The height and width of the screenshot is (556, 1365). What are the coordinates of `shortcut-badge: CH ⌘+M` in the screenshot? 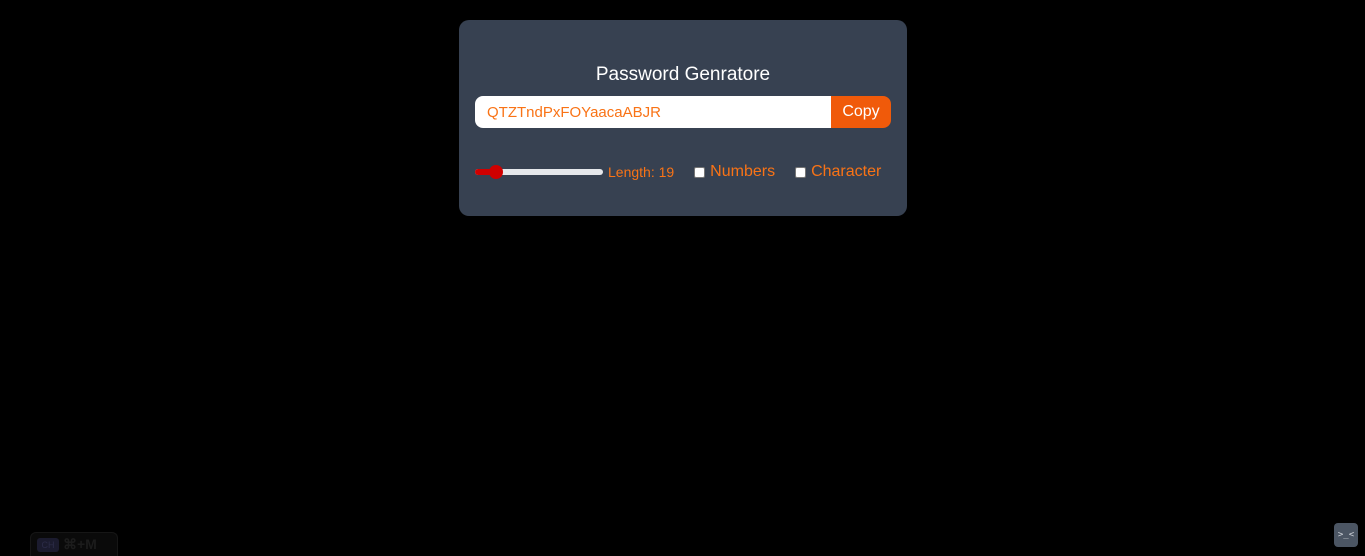 It's located at (74, 544).